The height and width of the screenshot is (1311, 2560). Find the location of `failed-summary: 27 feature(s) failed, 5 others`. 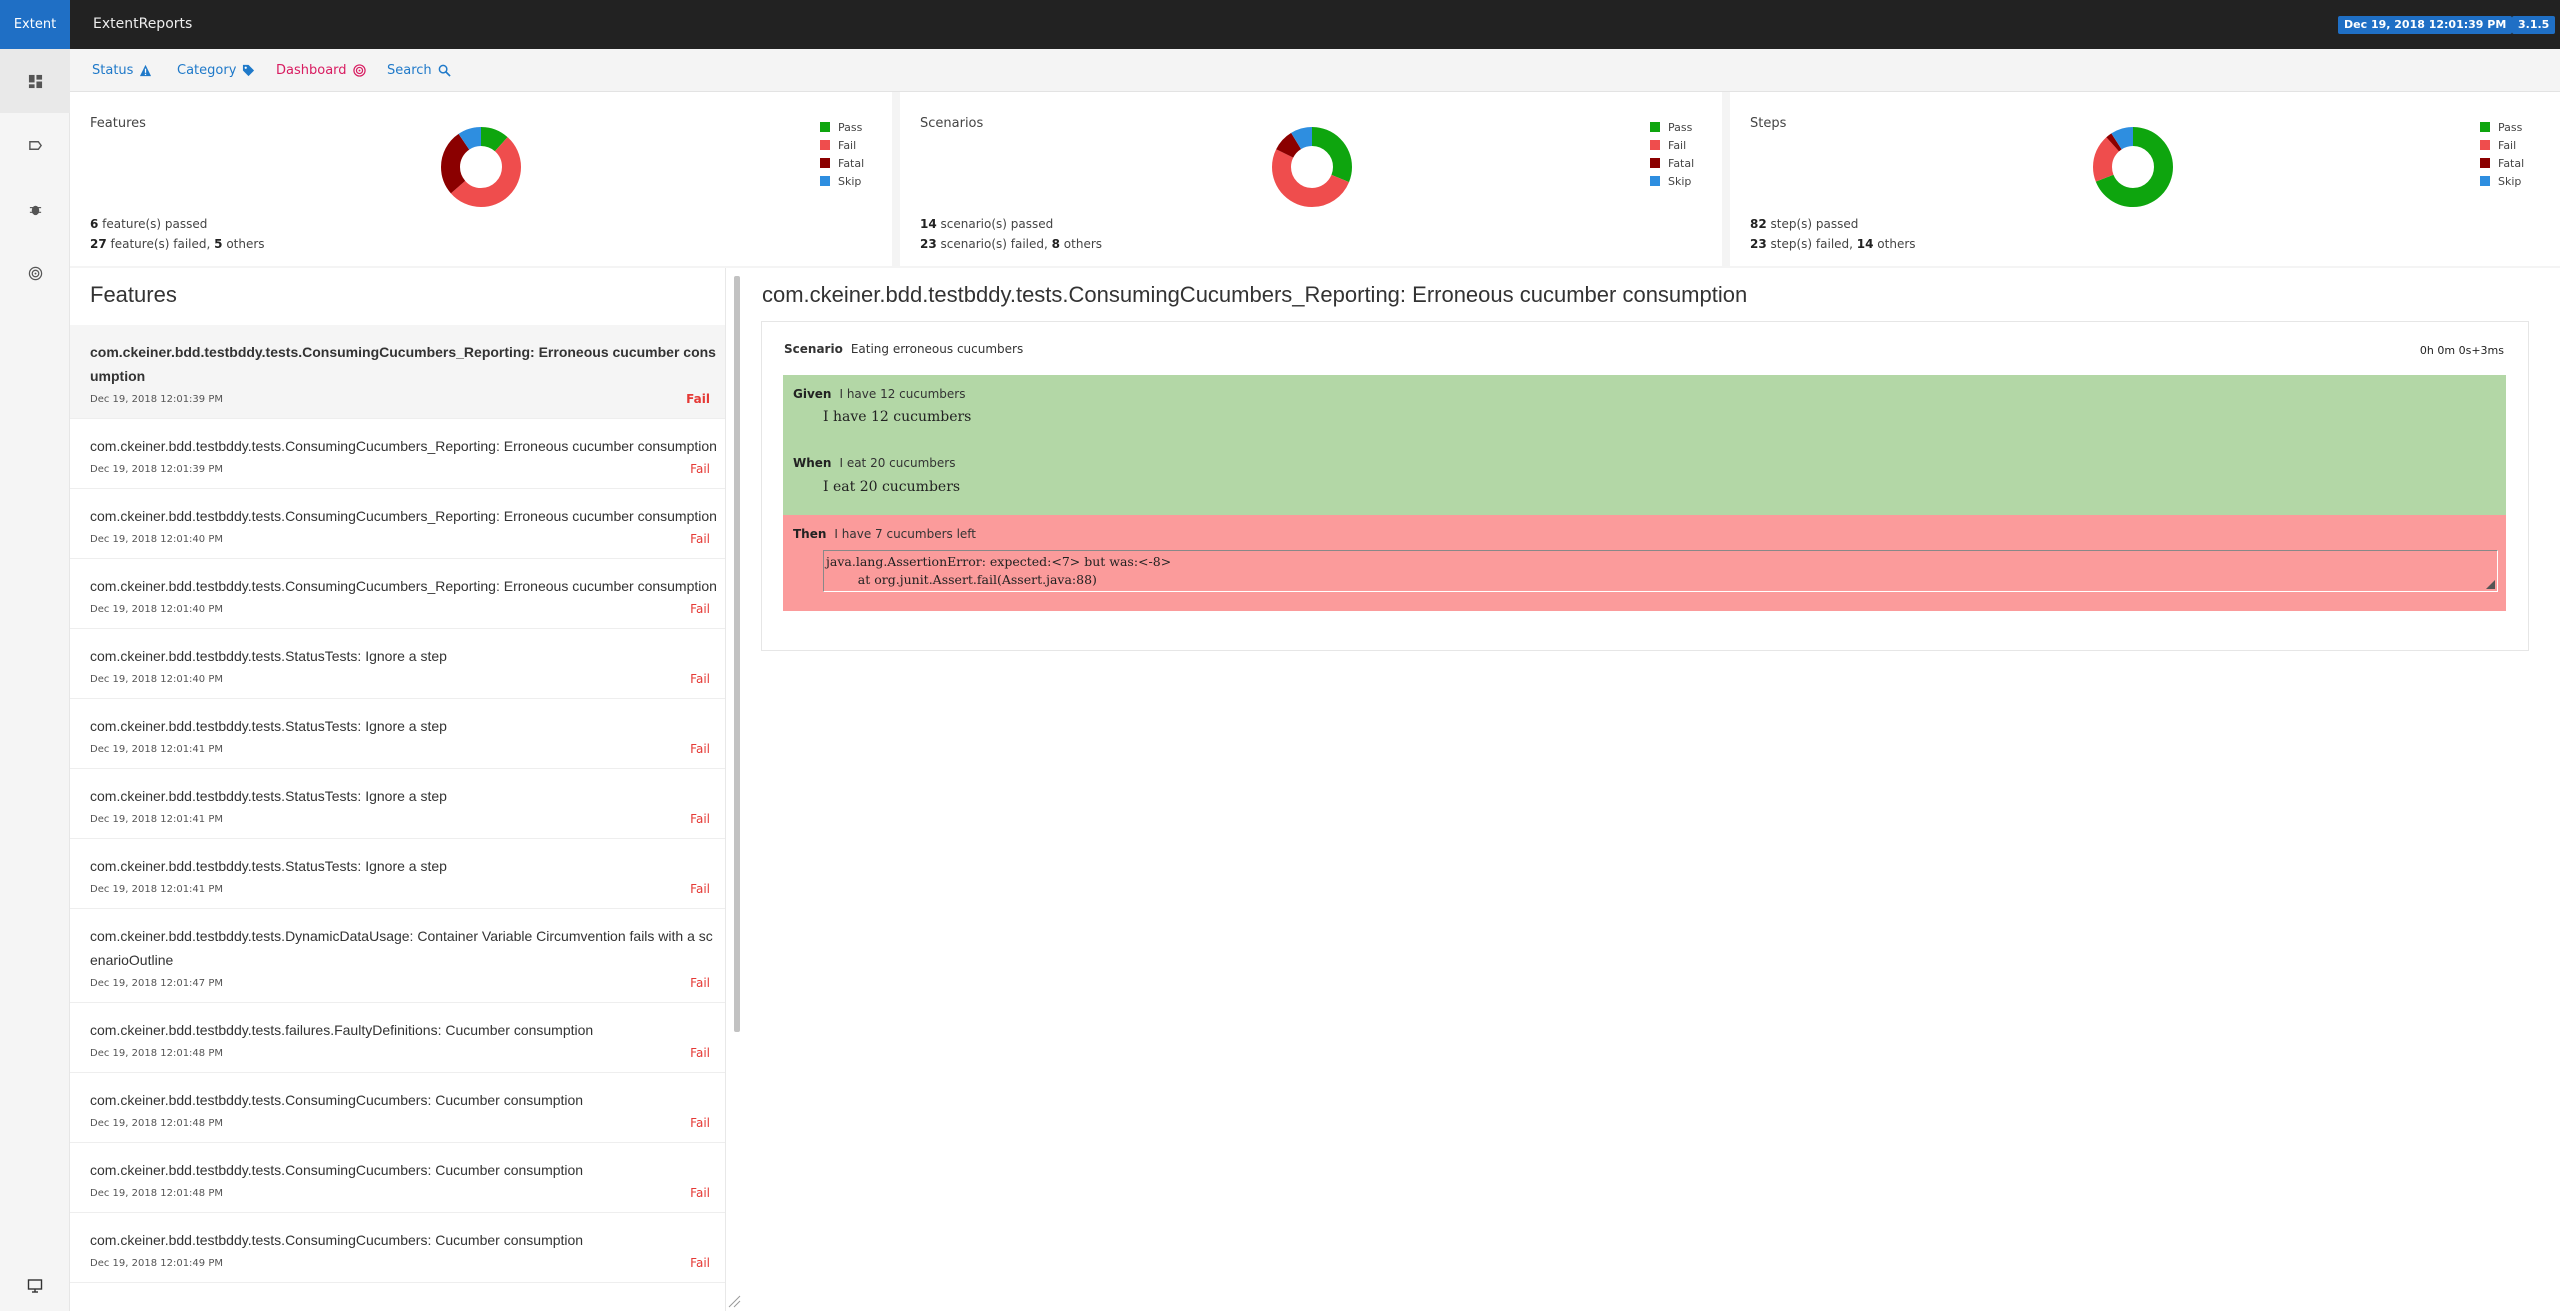

failed-summary: 27 feature(s) failed, 5 others is located at coordinates (177, 244).